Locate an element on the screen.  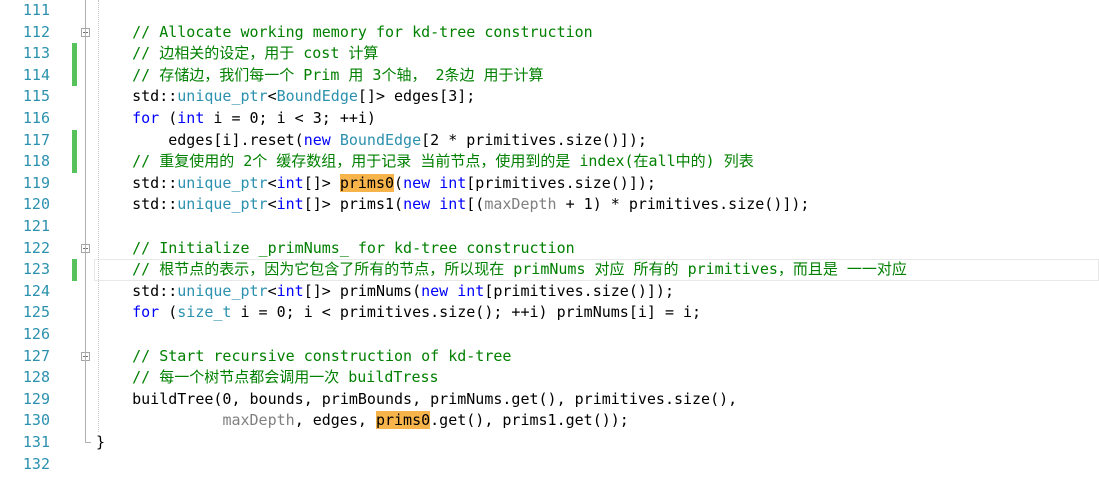
code-token: []> primNums( is located at coordinates (362, 290).